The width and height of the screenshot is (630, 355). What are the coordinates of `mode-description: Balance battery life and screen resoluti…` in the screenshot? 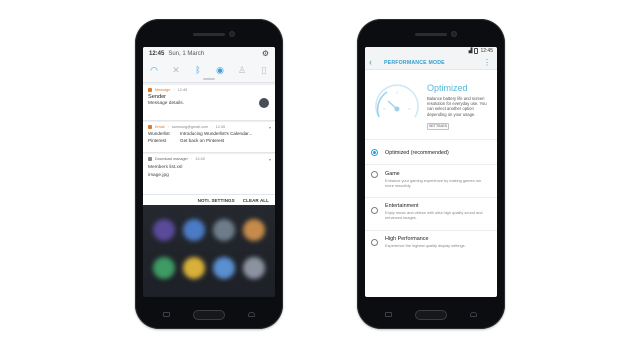 It's located at (457, 106).